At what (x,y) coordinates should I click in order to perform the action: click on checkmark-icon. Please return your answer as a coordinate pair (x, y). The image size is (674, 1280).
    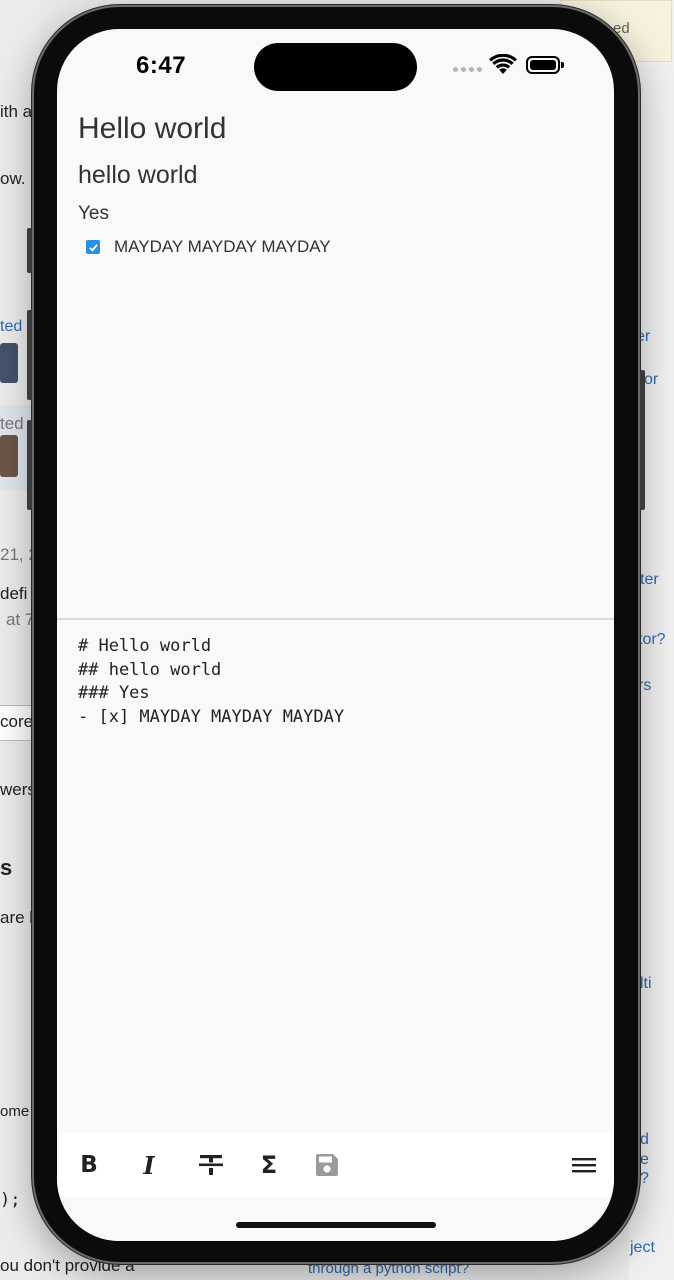
    Looking at the image, I should click on (93, 247).